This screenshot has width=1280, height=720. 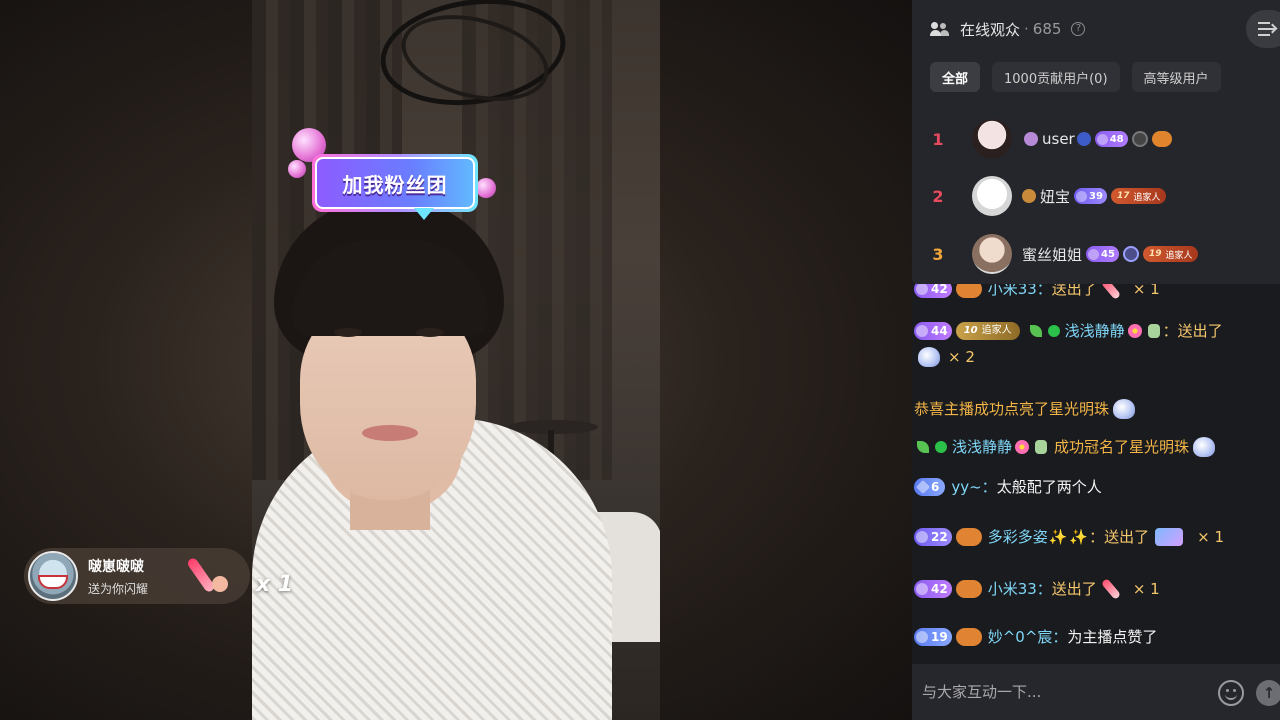 I want to click on chat-message: 6 yy~： 太般配了两个人, so click(x=1096, y=487).